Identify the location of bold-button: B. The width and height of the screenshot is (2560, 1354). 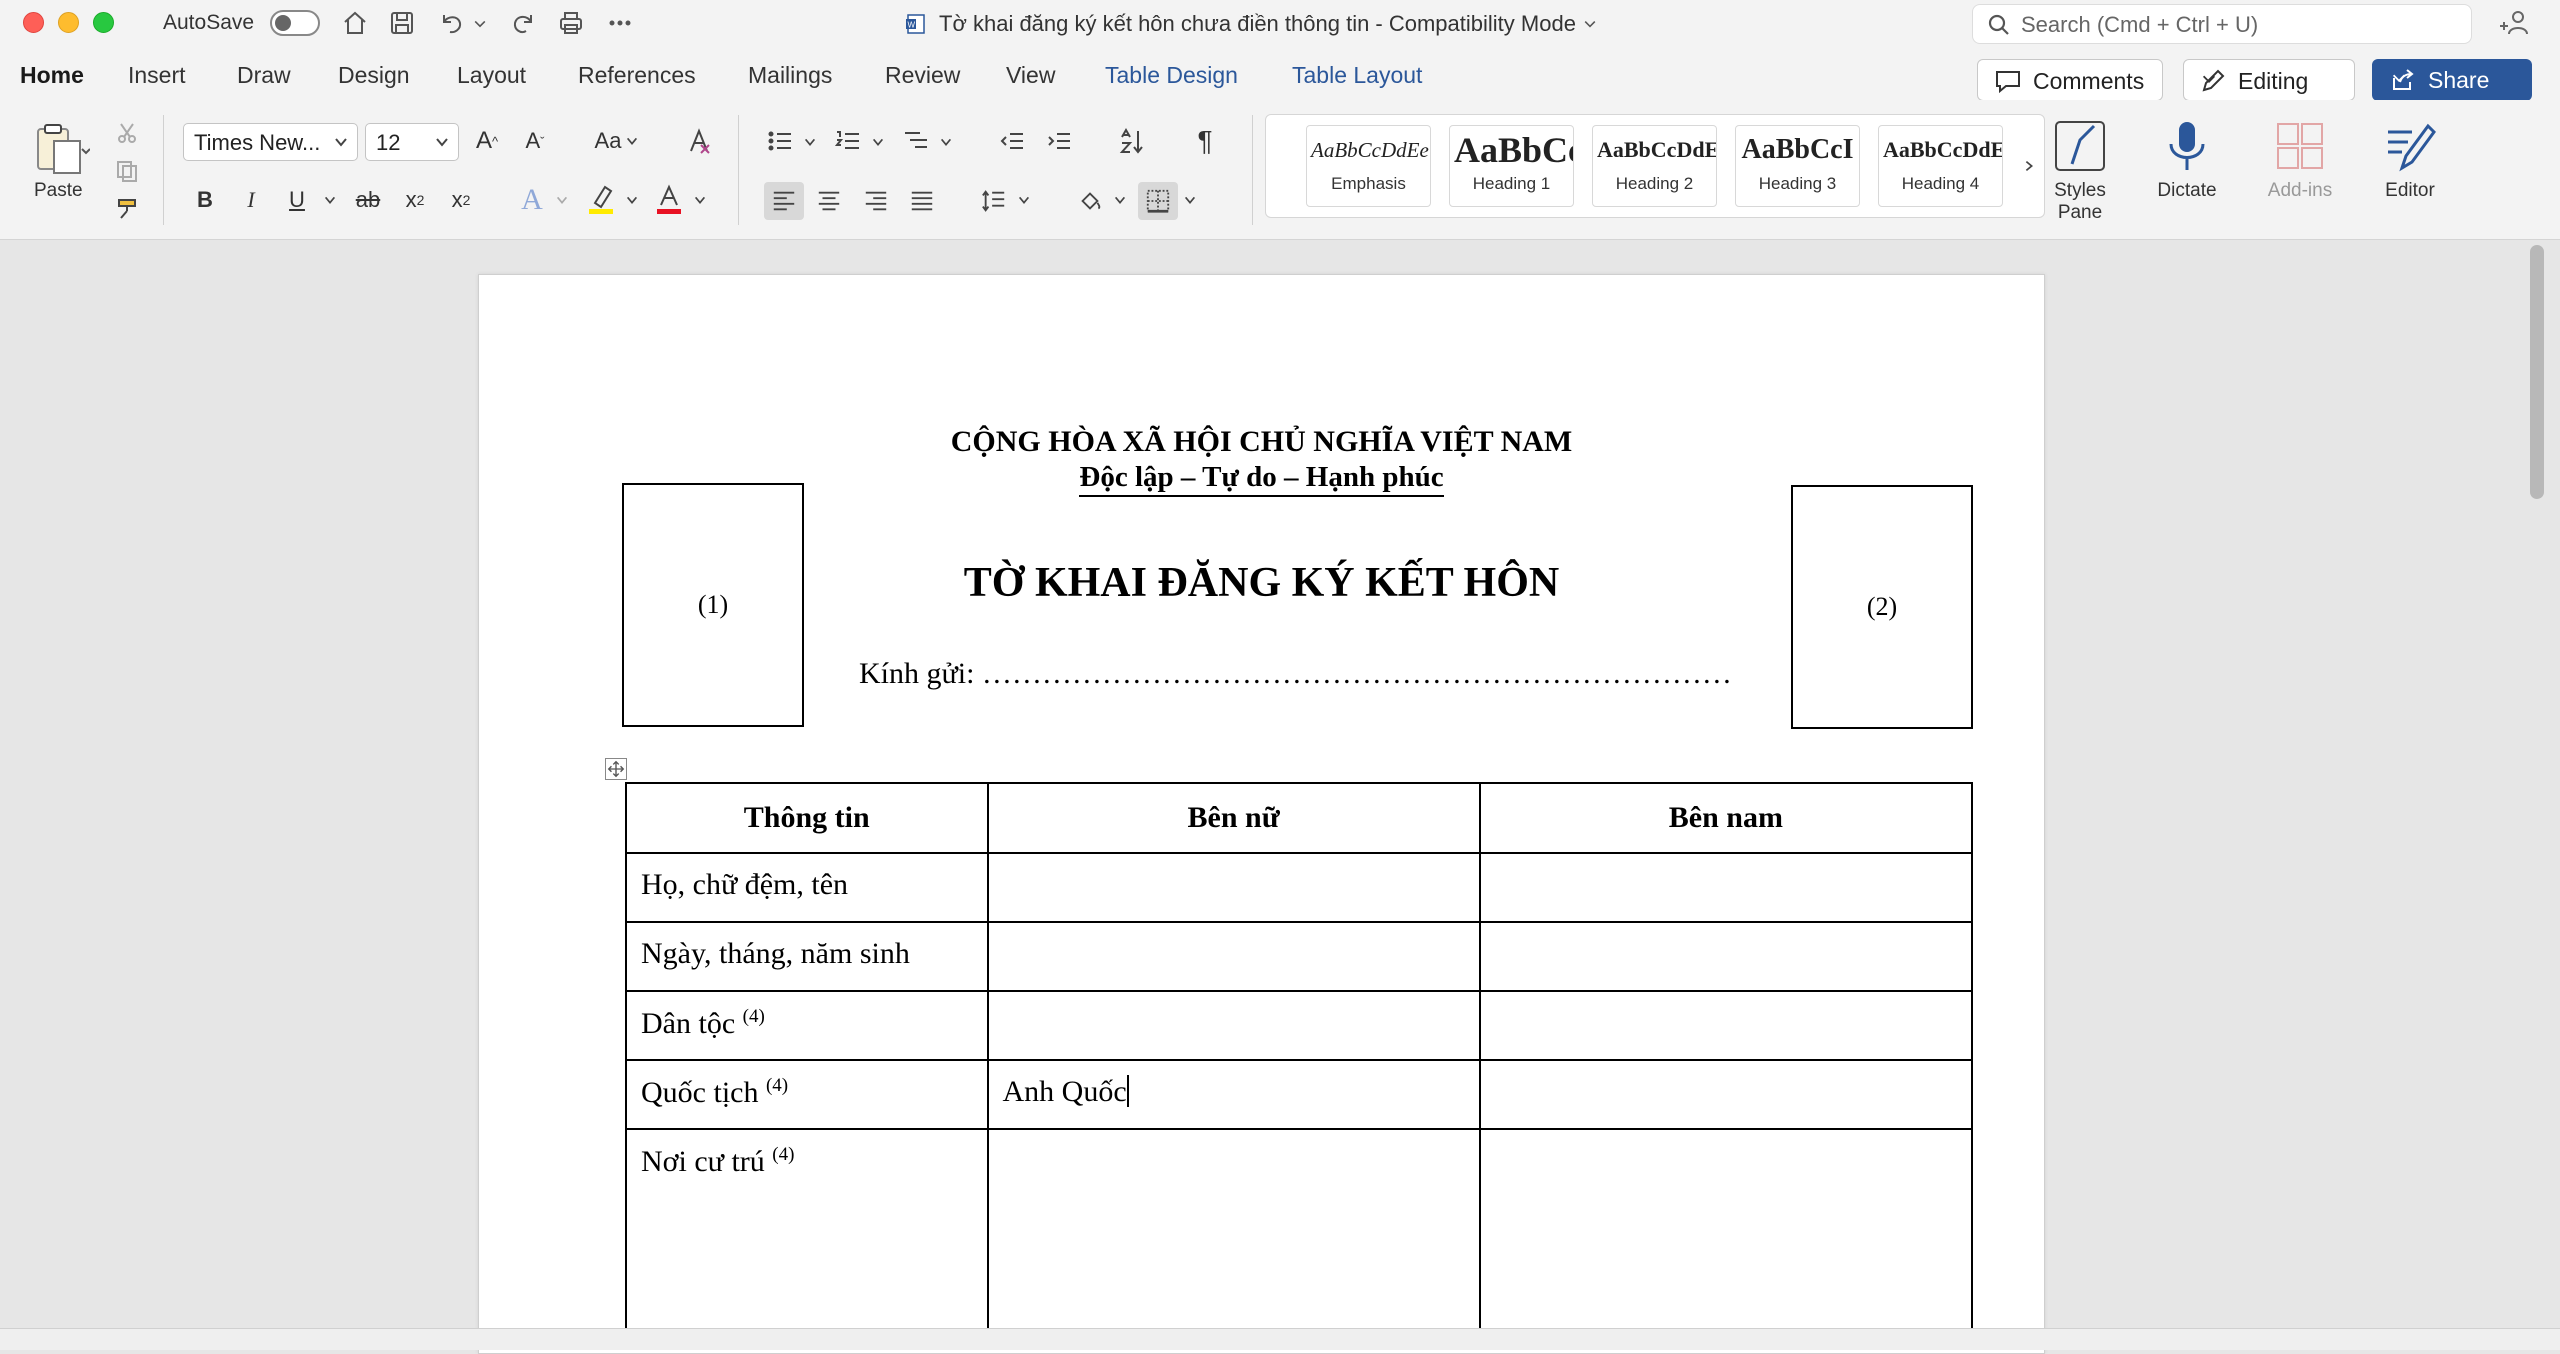
(205, 200).